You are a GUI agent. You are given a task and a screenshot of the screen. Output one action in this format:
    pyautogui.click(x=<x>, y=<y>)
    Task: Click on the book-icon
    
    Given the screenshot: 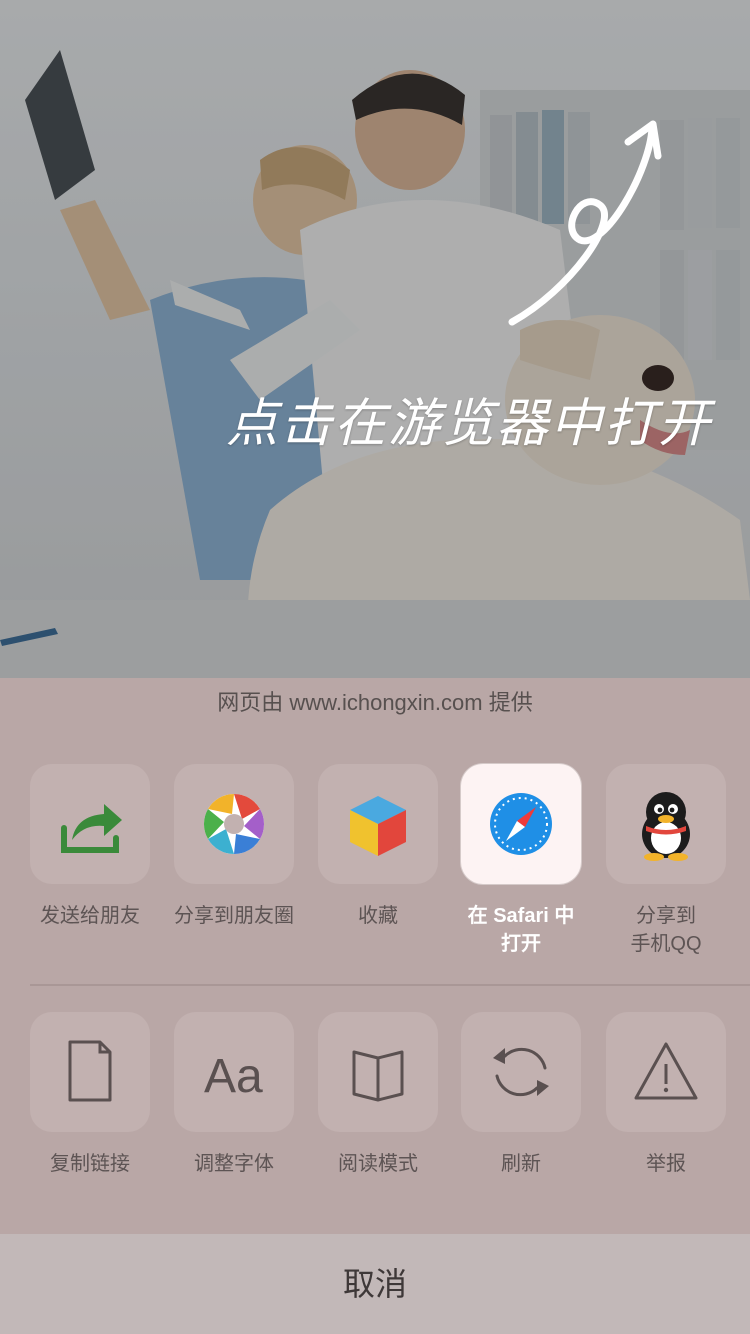 What is the action you would take?
    pyautogui.click(x=378, y=1076)
    